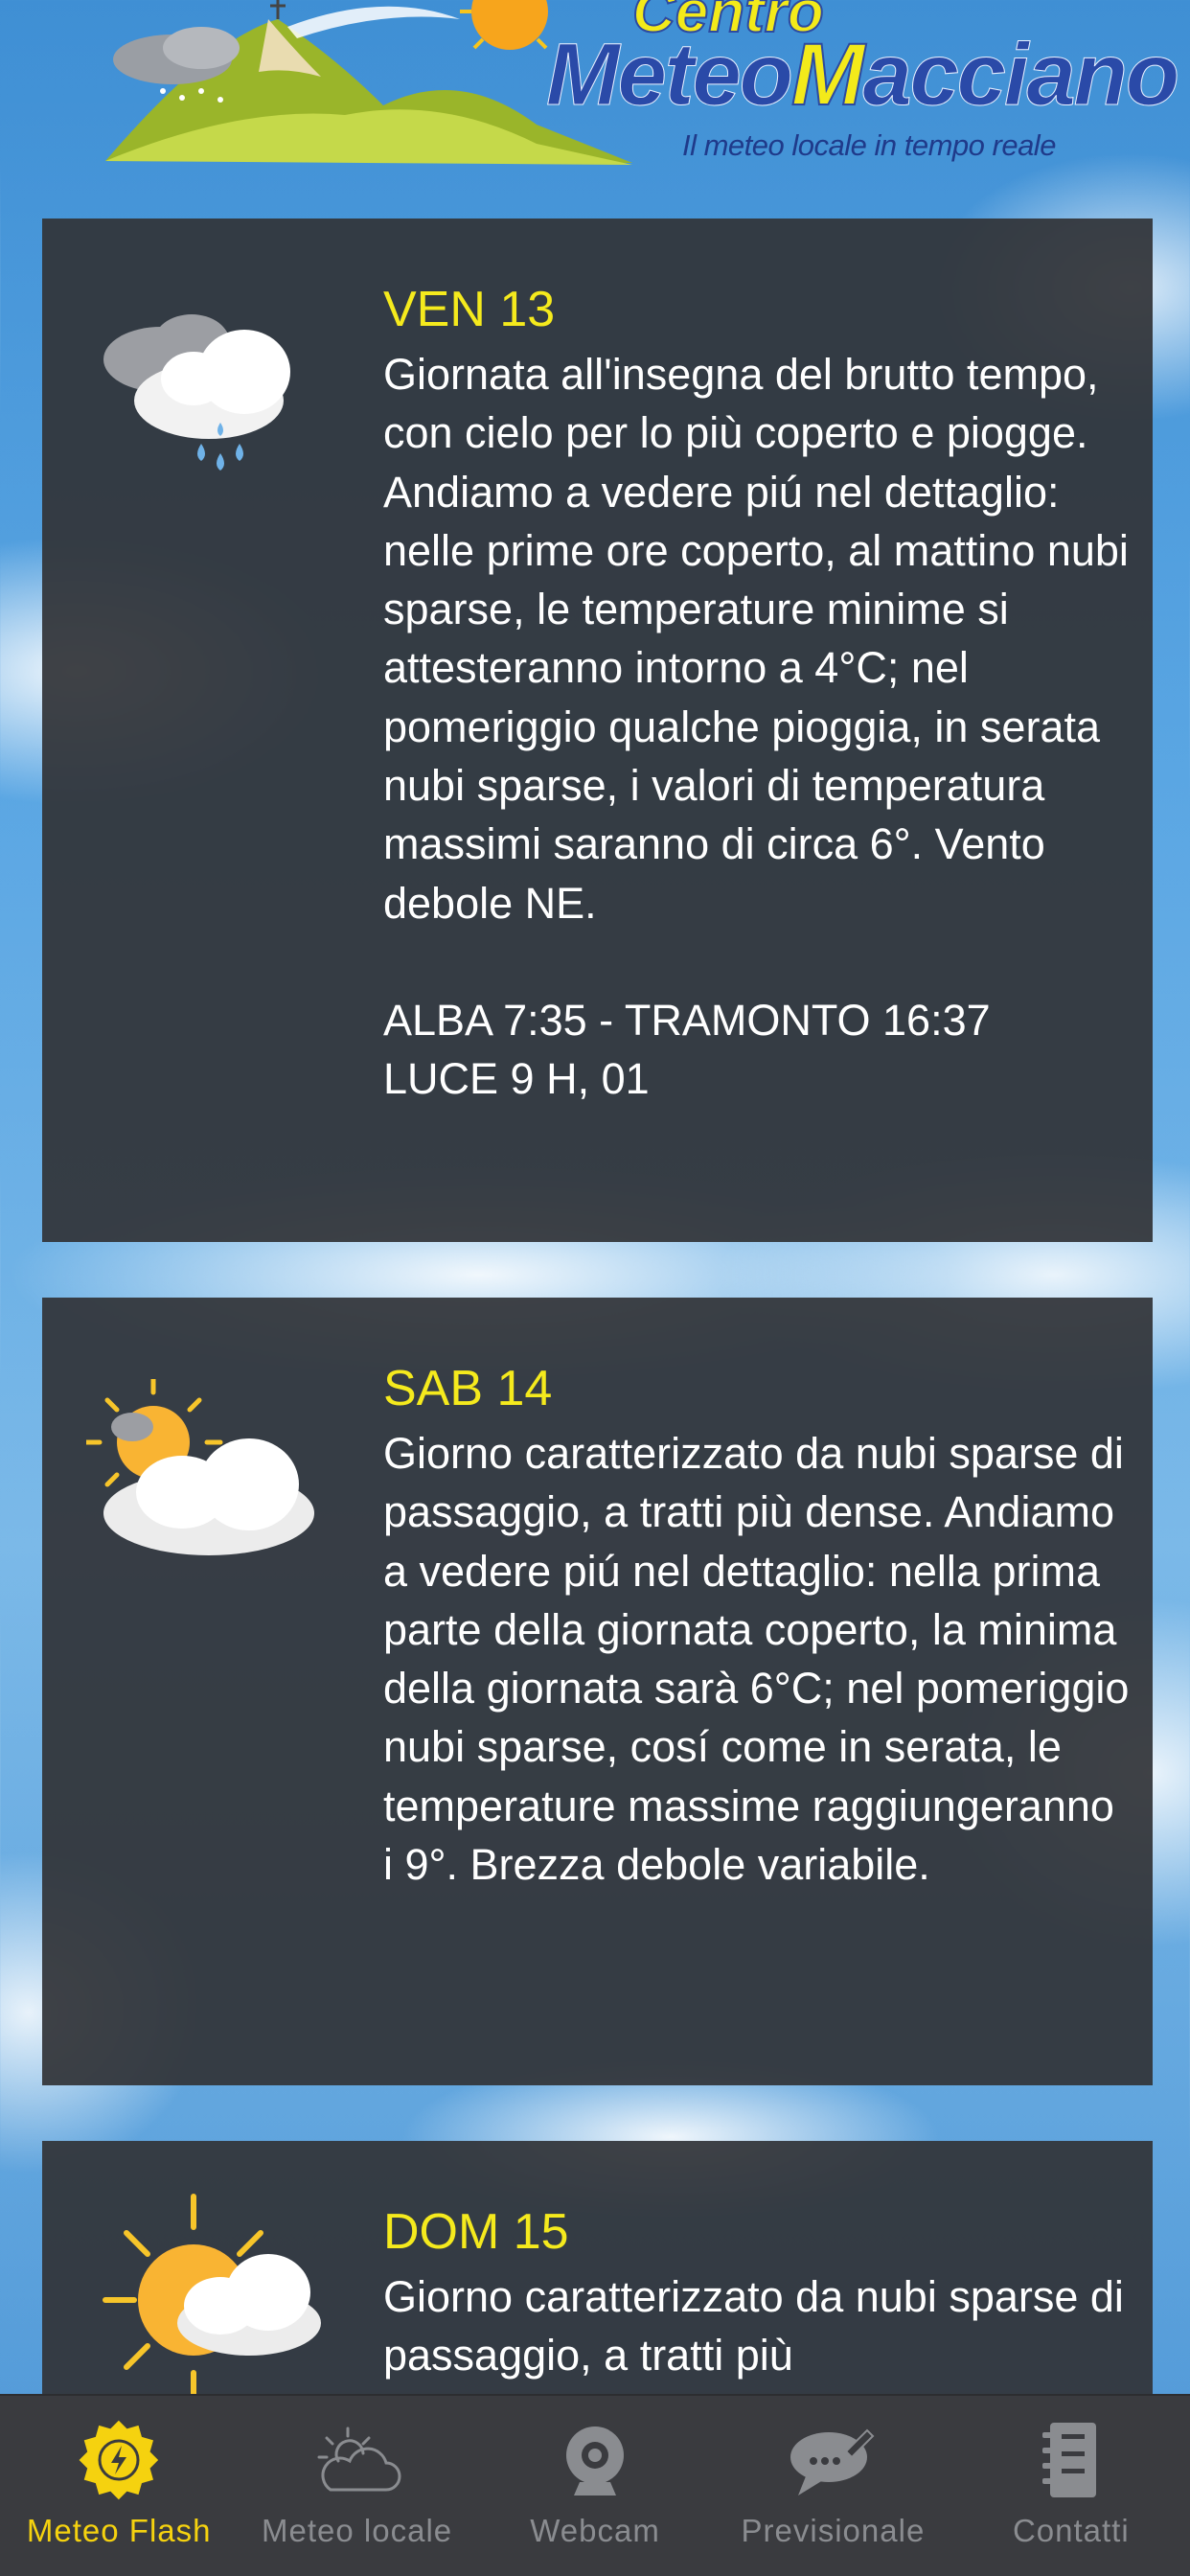 This screenshot has width=1190, height=2576. I want to click on partly-cloudy-icon, so click(200, 1467).